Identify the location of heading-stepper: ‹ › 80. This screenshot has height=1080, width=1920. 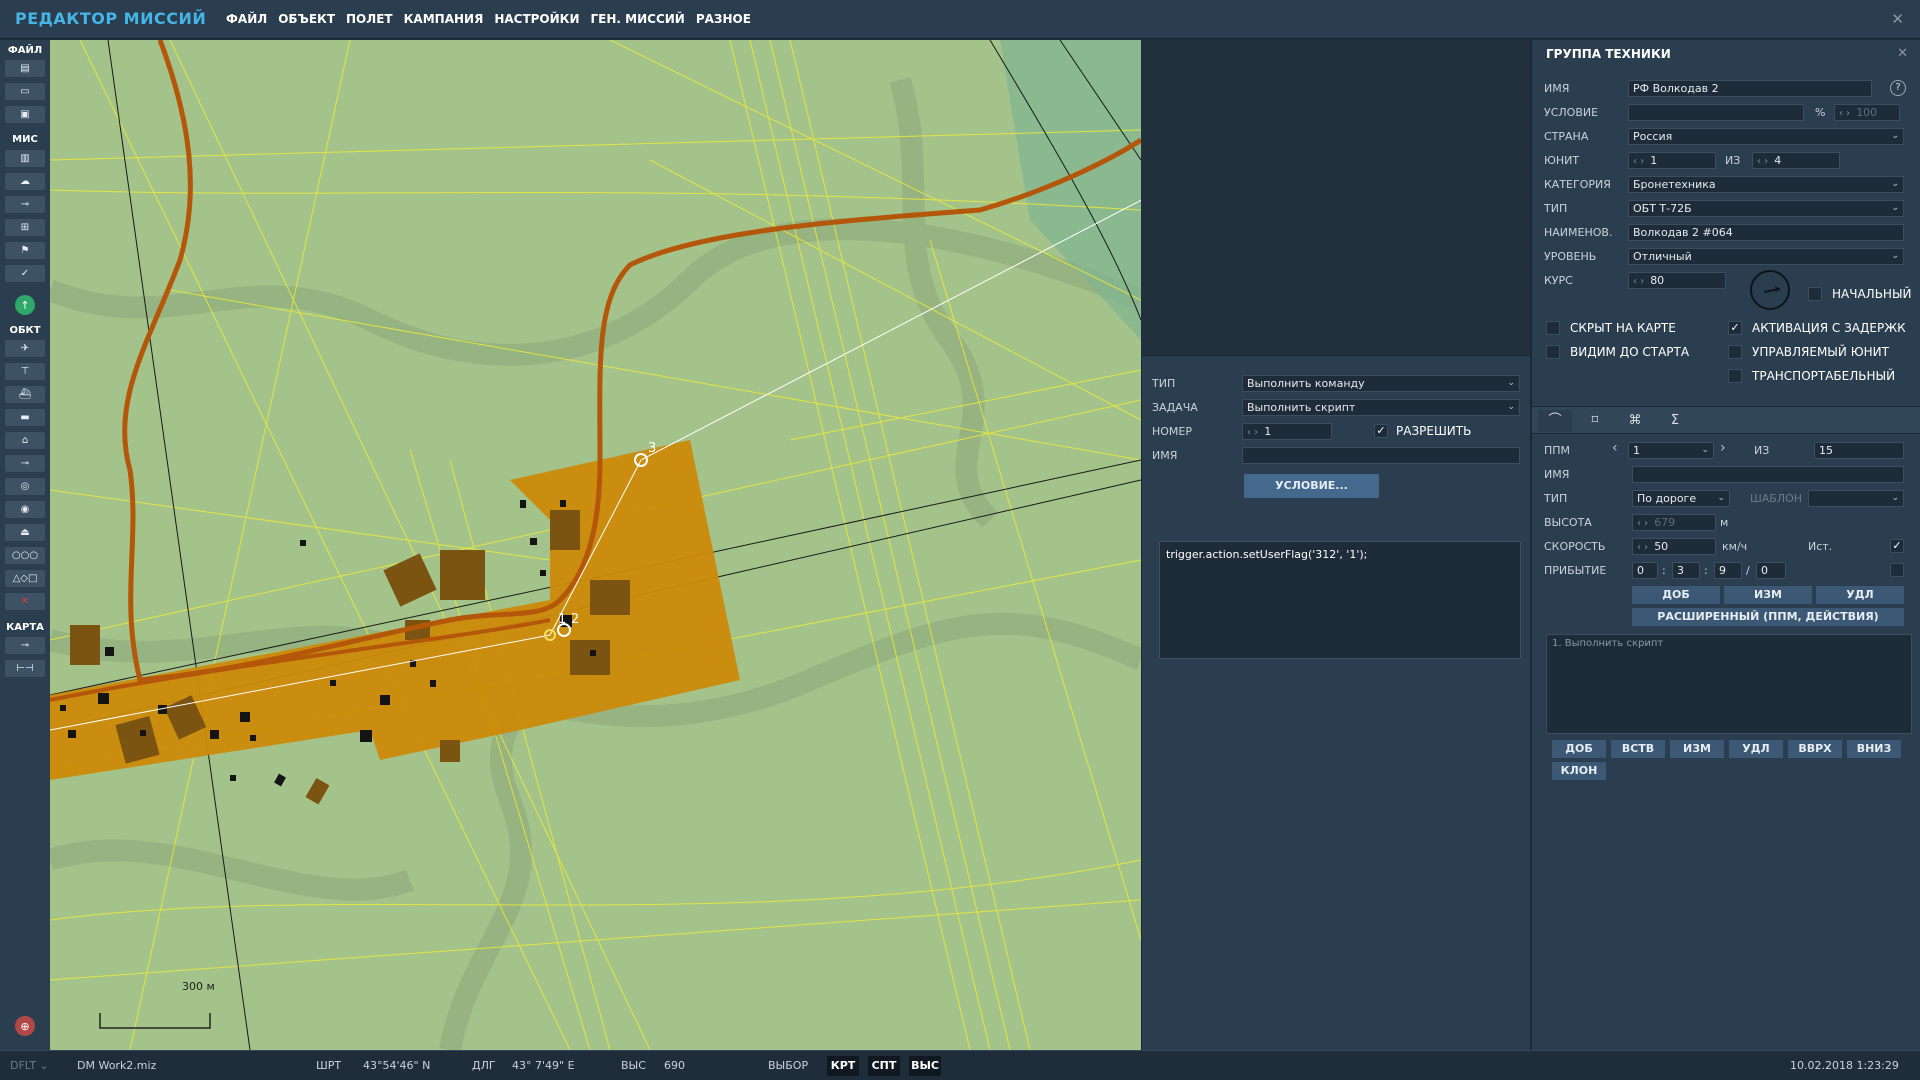
(1677, 280).